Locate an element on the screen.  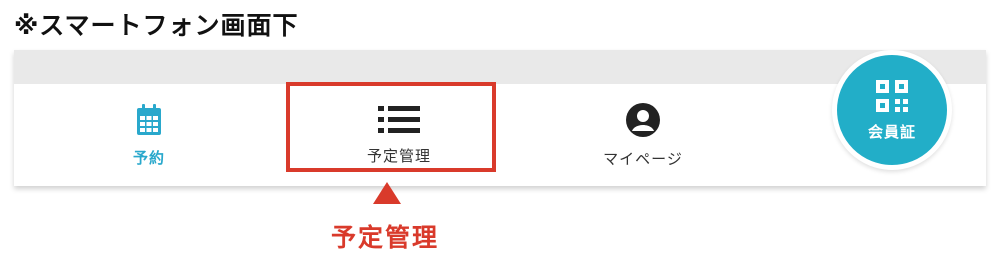
qr-code-icon is located at coordinates (892, 95).